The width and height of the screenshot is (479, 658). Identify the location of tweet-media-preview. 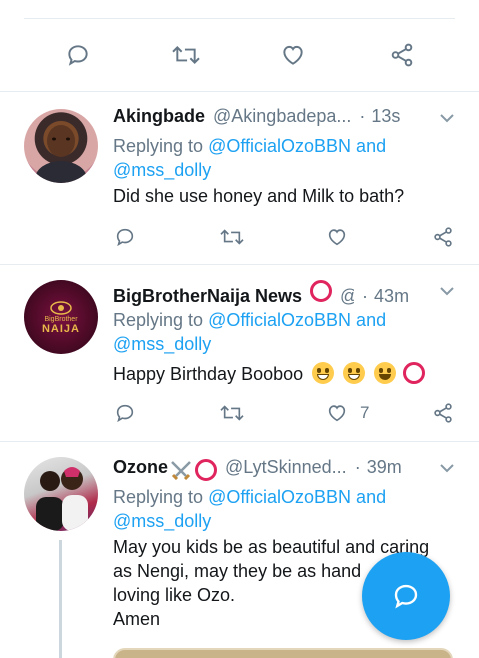
(283, 653).